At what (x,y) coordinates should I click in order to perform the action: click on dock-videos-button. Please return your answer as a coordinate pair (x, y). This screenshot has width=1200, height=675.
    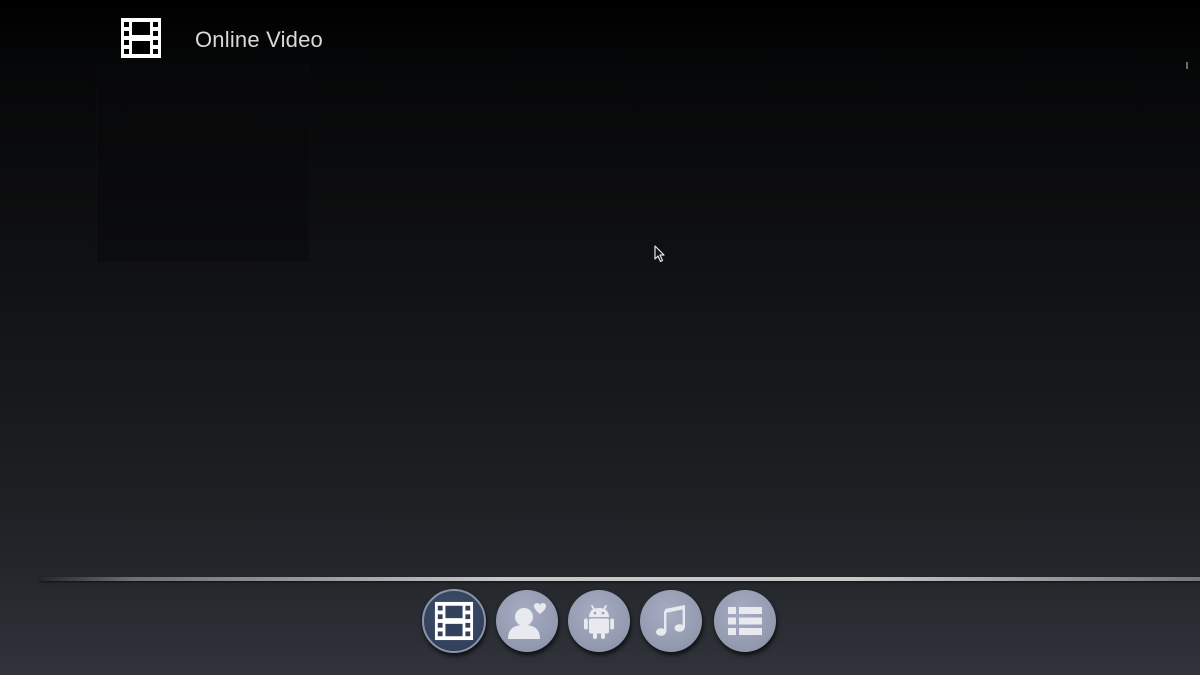
    Looking at the image, I should click on (454, 621).